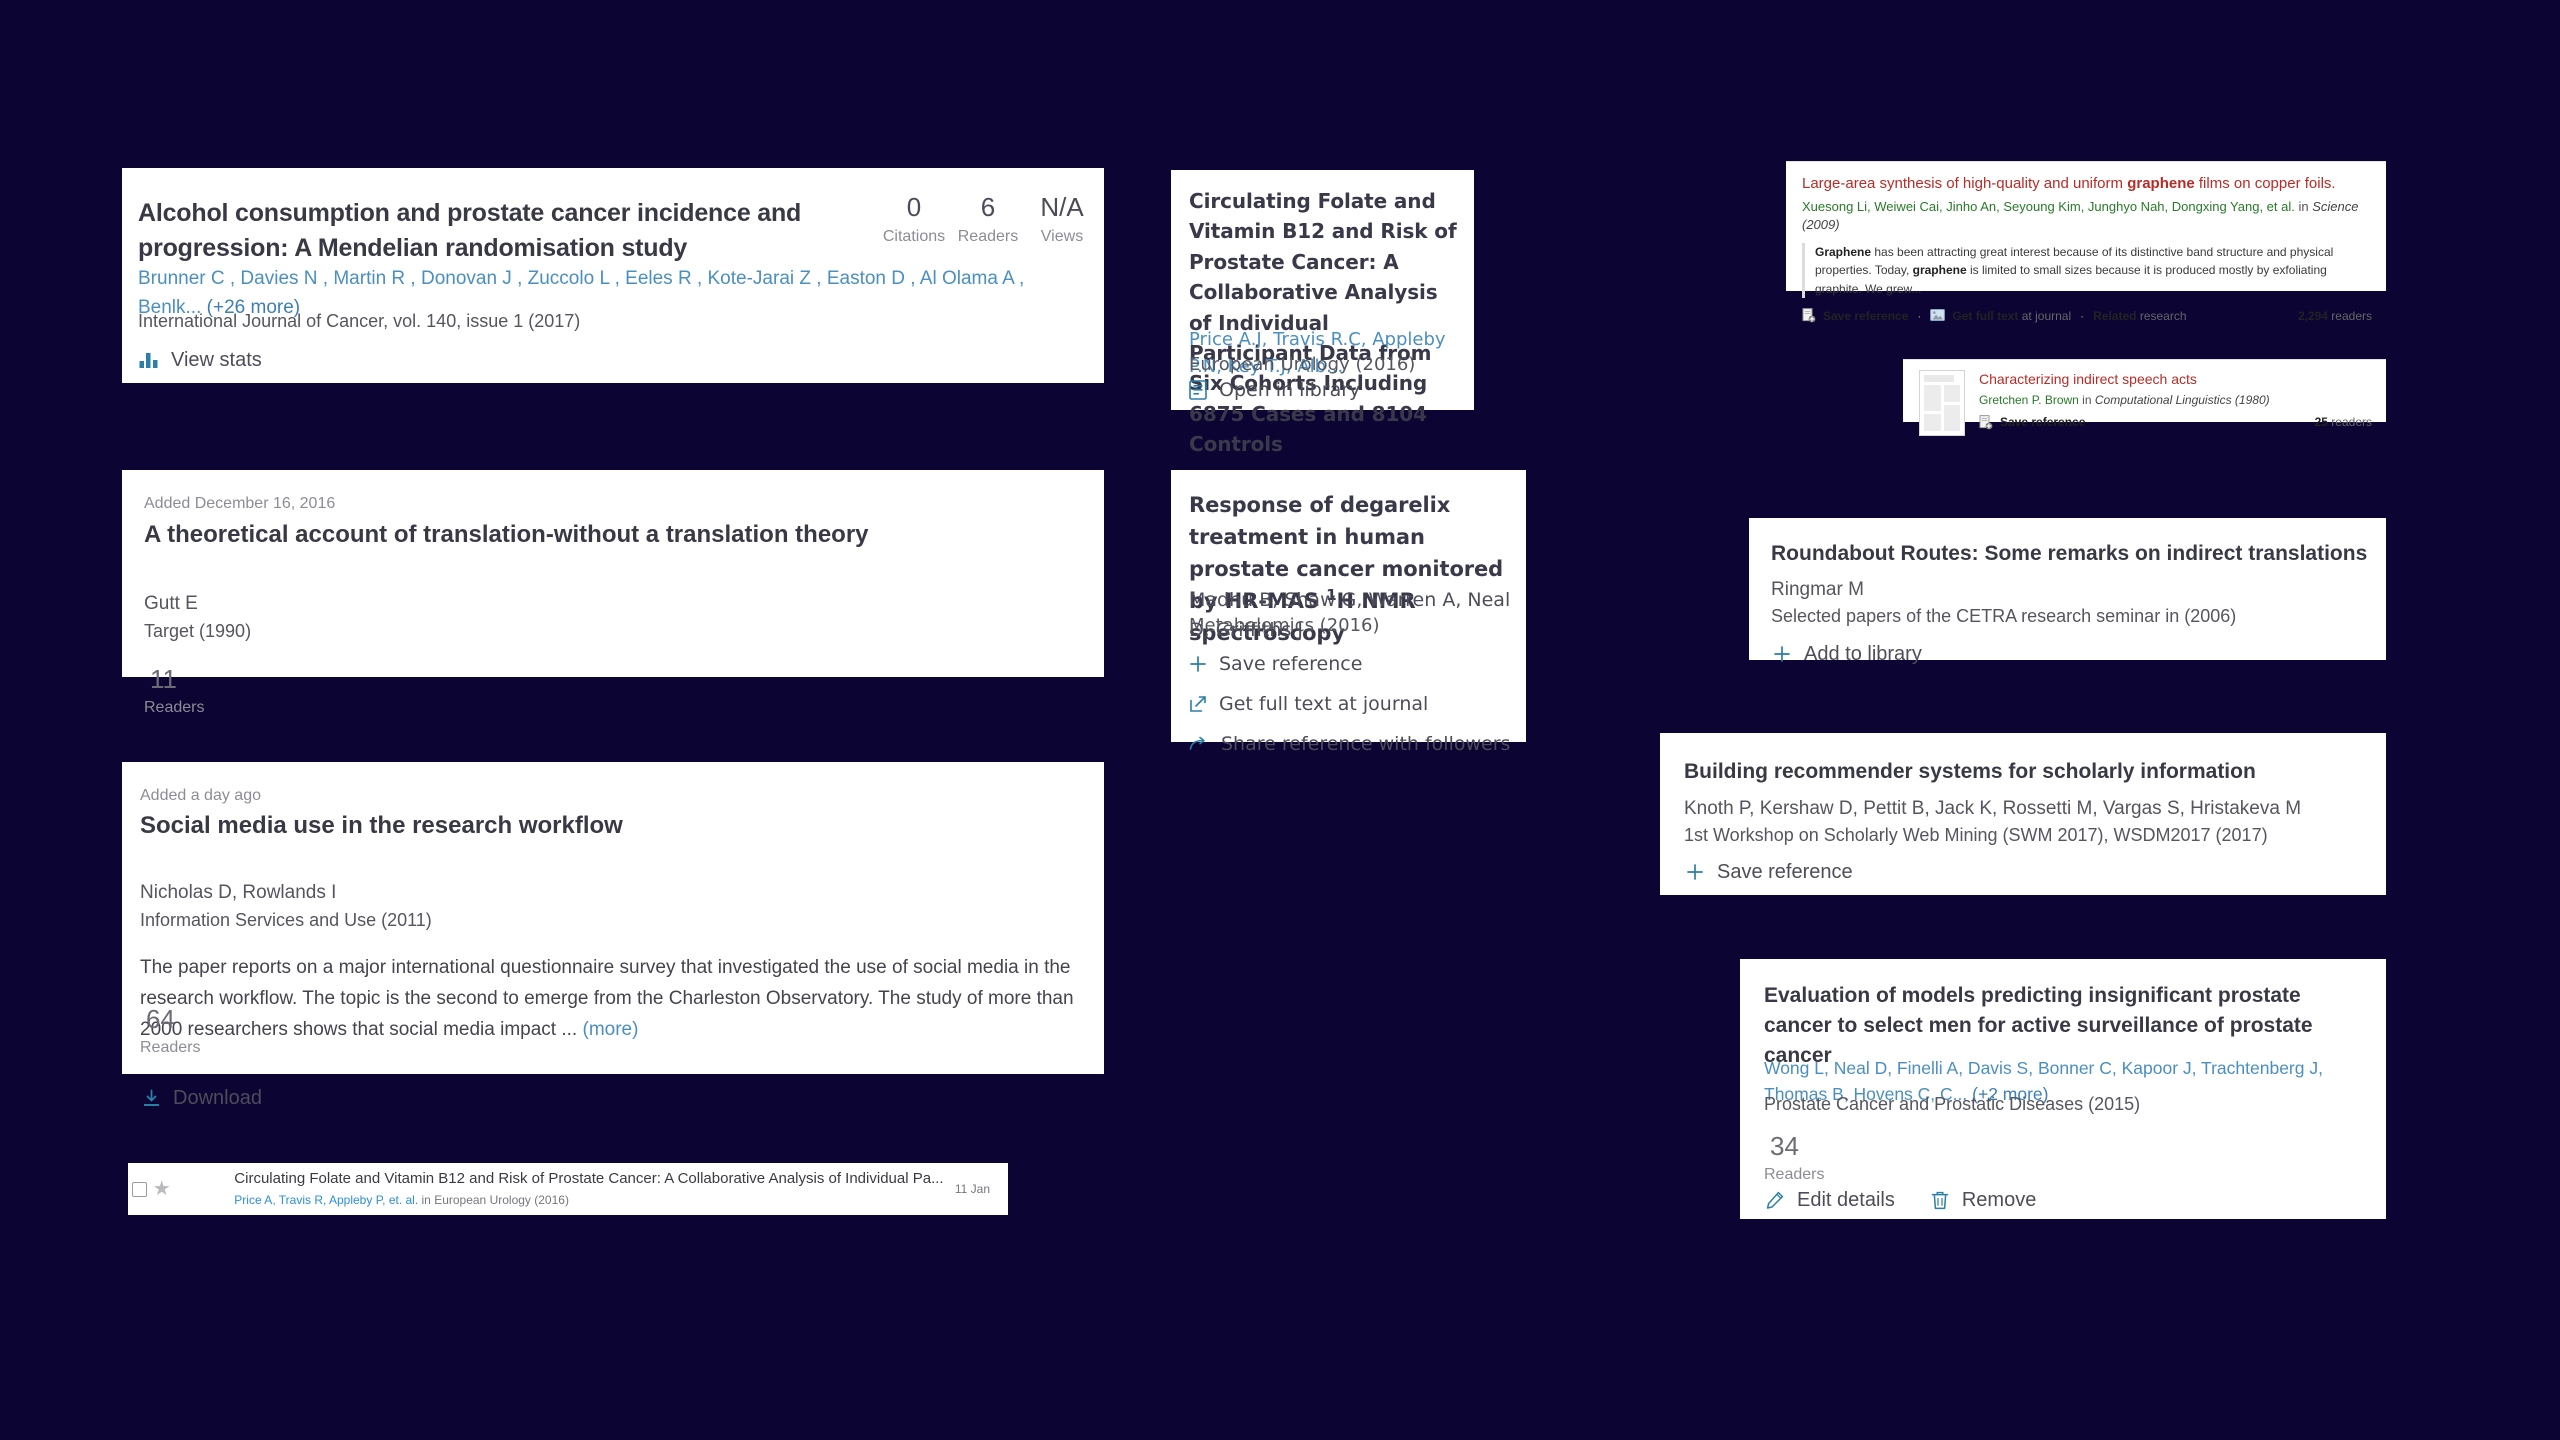  I want to click on stat-readers: 6 Readers, so click(988, 219).